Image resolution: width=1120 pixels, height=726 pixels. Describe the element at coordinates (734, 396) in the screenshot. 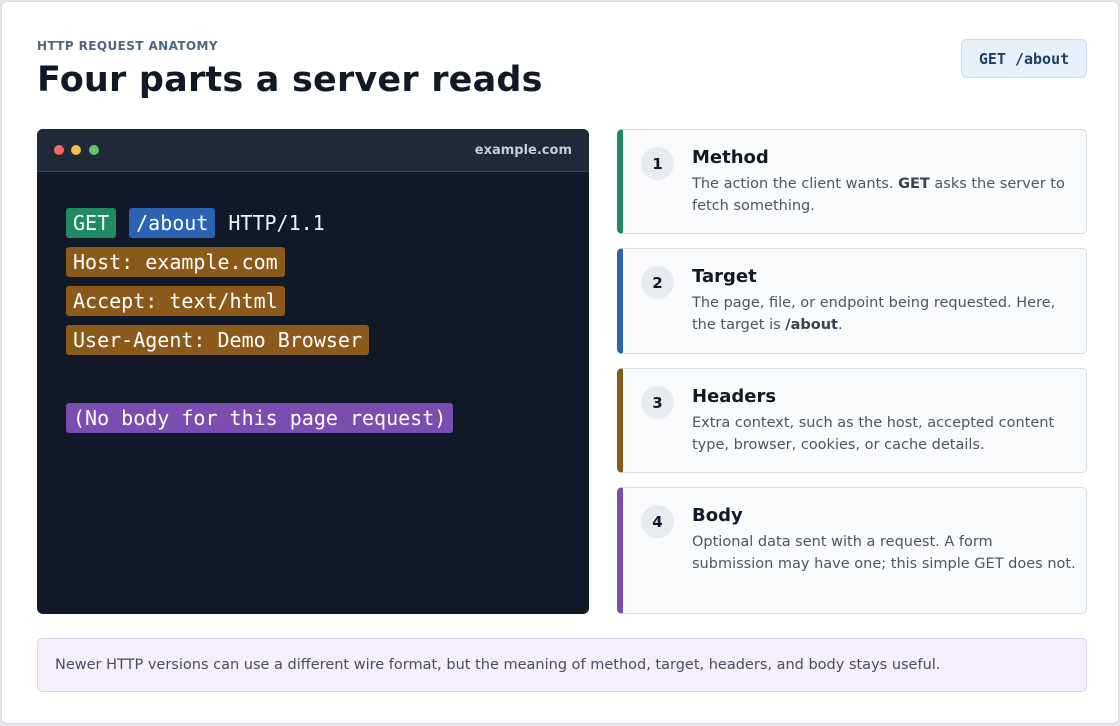

I see `part-title: Headers` at that location.